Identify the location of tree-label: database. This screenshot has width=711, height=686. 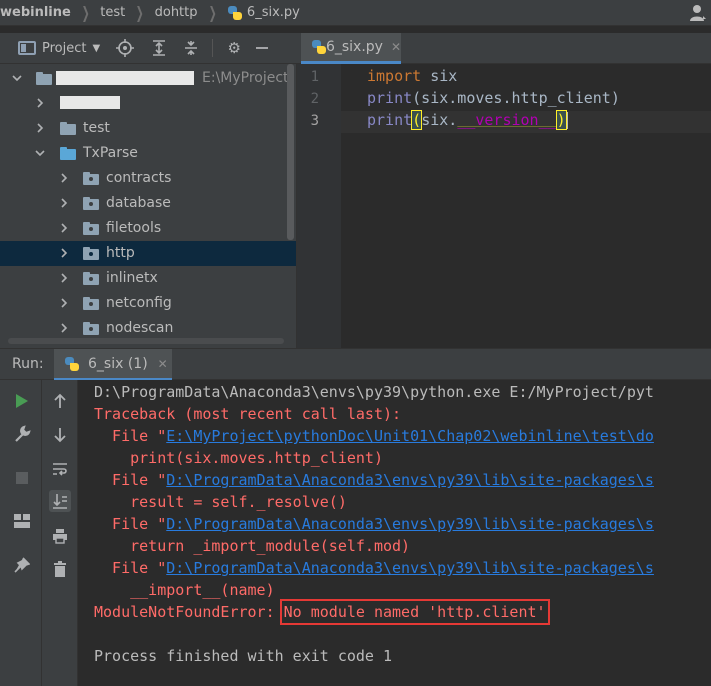
(138, 203).